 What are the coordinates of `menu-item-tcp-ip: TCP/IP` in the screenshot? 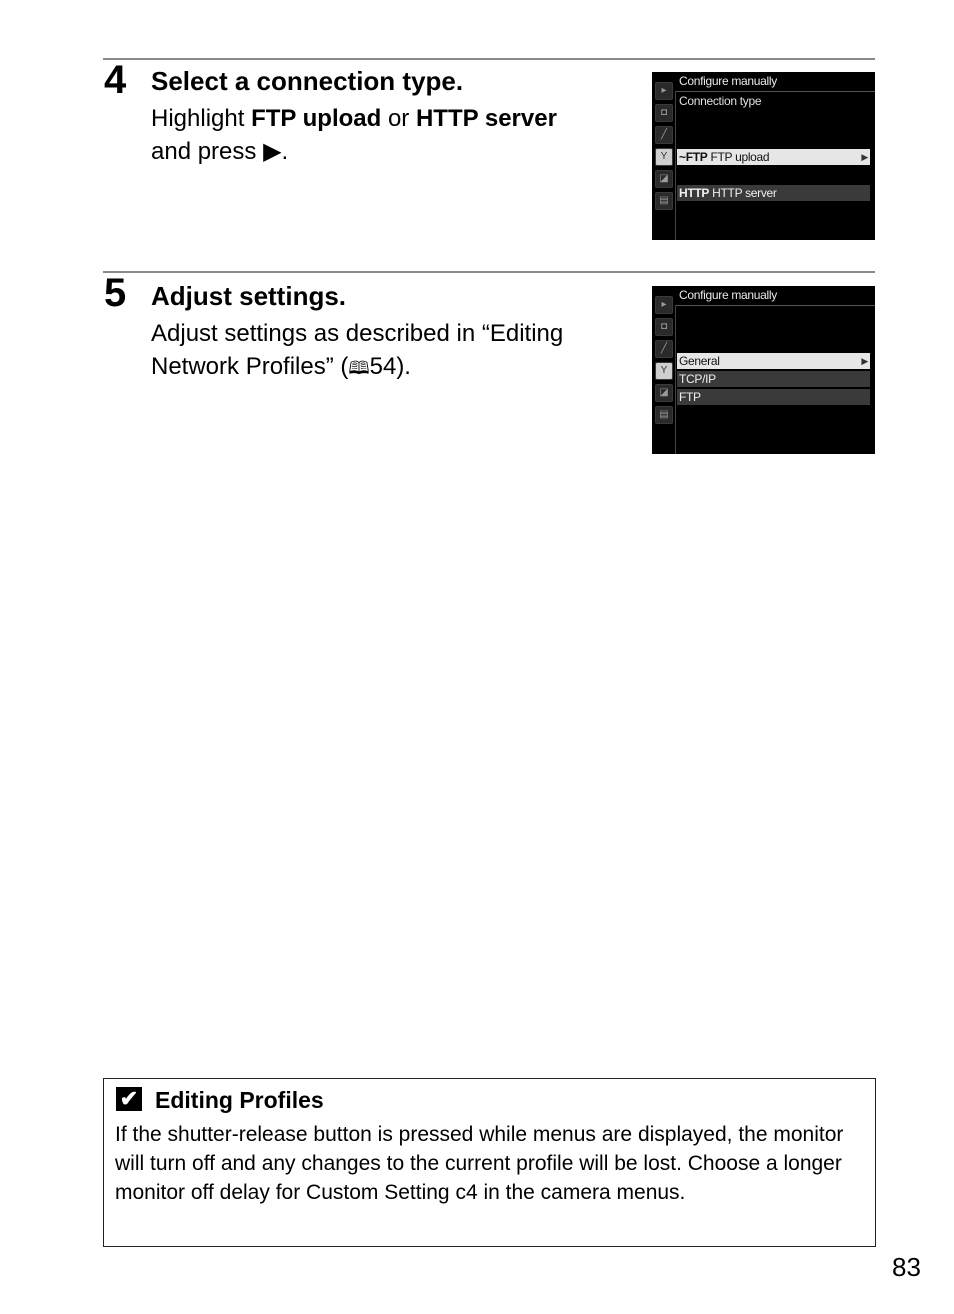 It's located at (773, 379).